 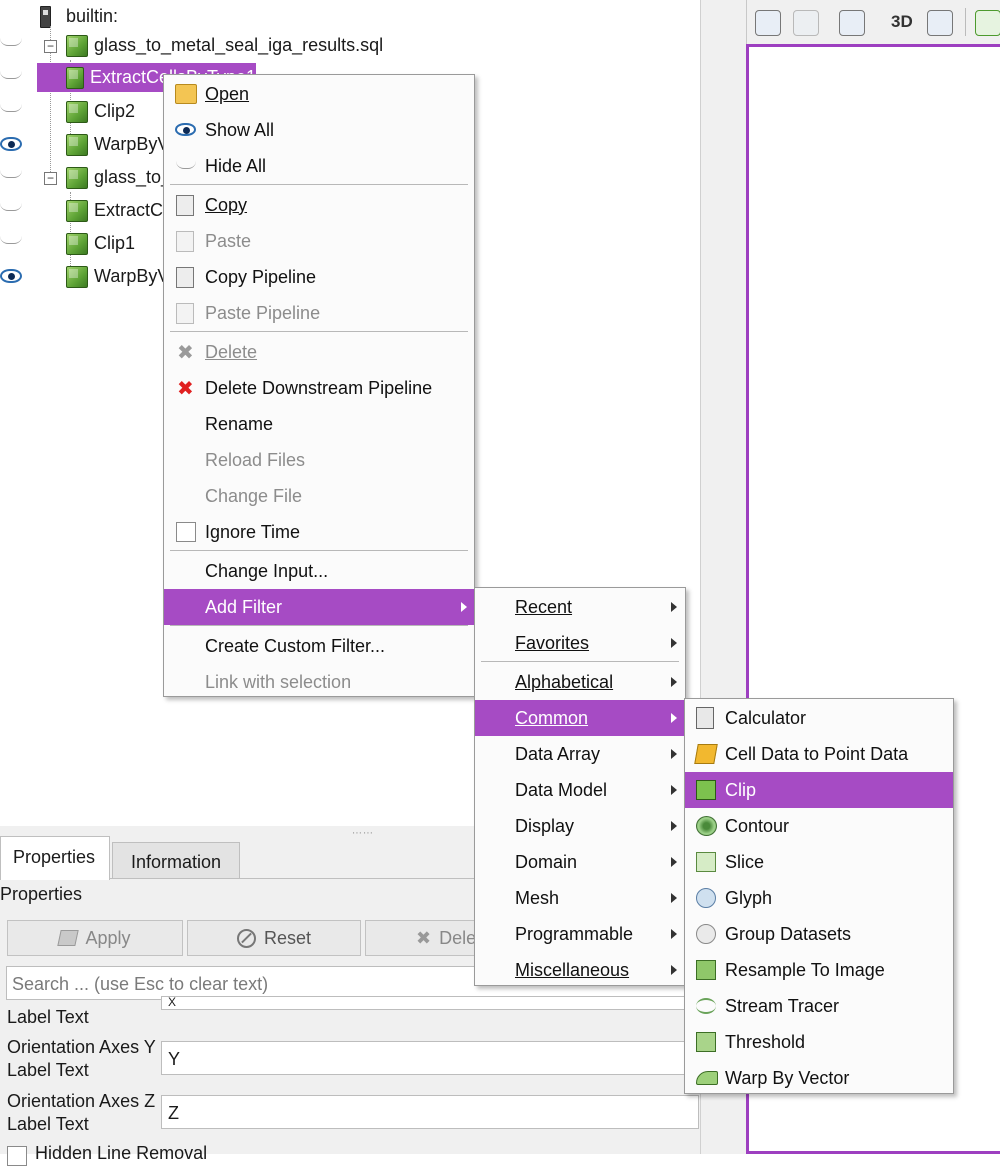 What do you see at coordinates (176, 860) in the screenshot?
I see `tab-information: Information` at bounding box center [176, 860].